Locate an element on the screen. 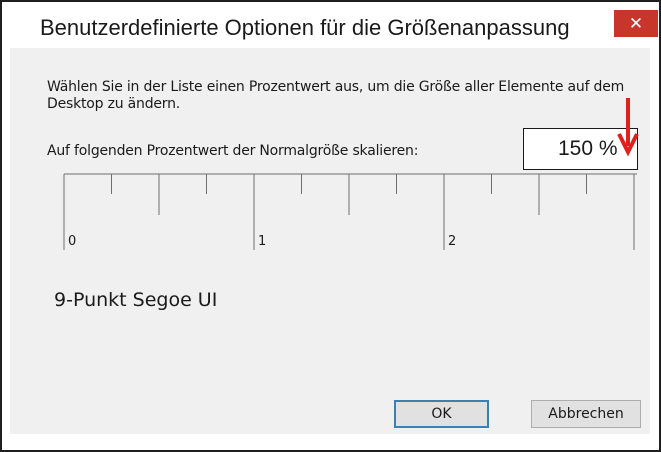  ok-button: OK is located at coordinates (441, 414).